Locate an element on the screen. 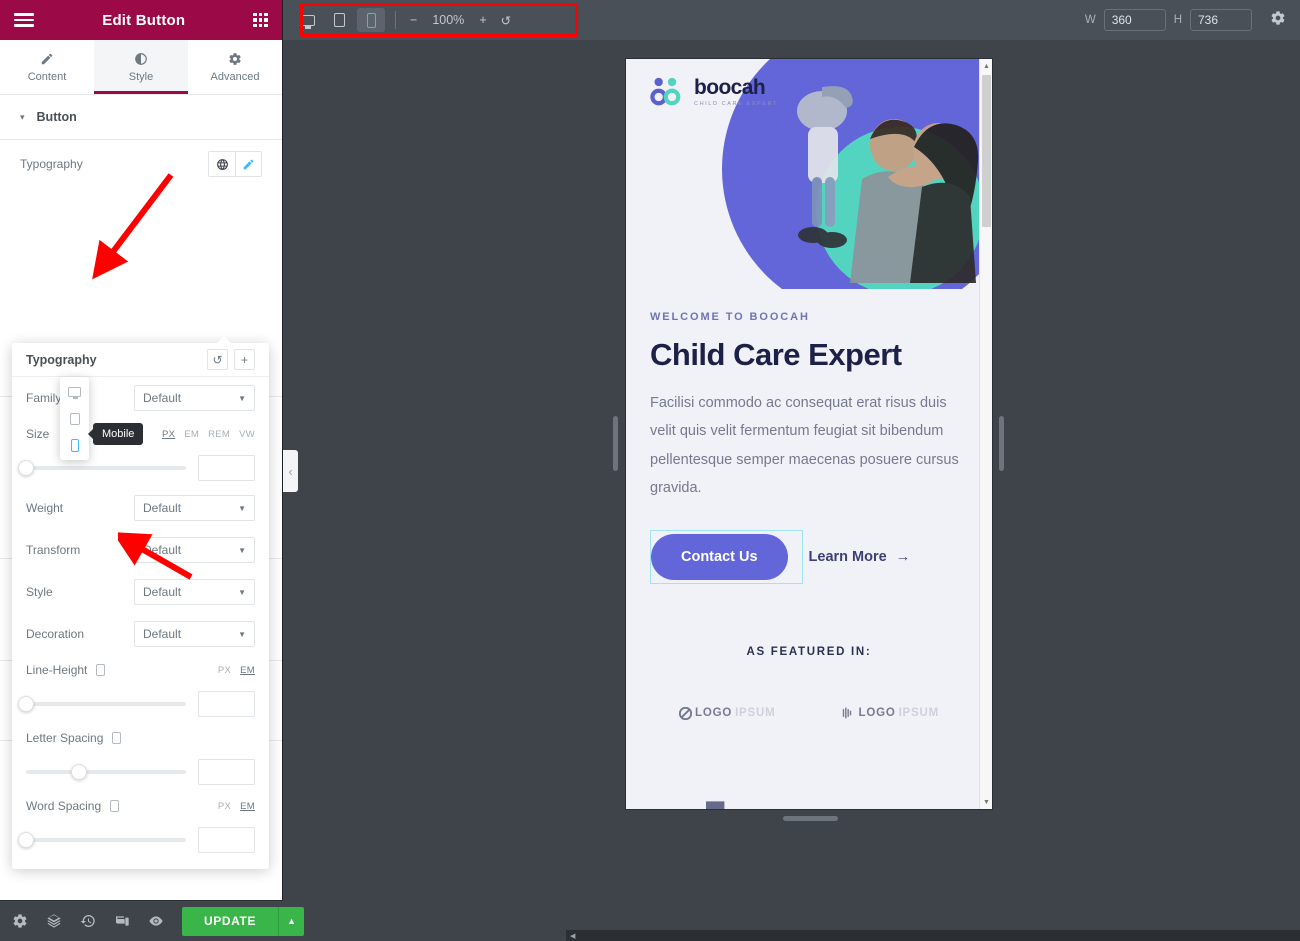 This screenshot has width=1300, height=941. chevron-down-icon: ▾ is located at coordinates (22, 116).